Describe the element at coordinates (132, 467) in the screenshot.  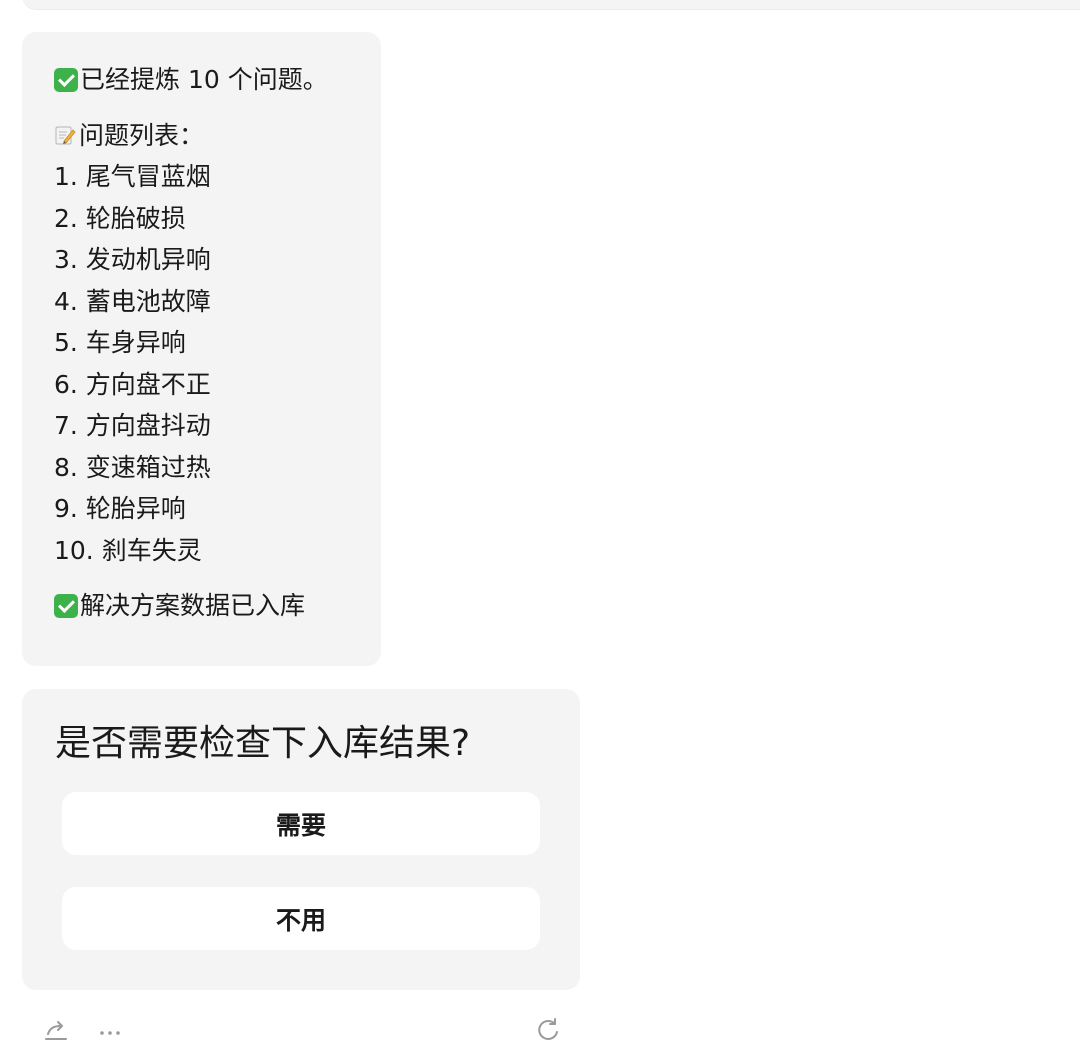
I see `list-item: 8. 变速箱过热` at that location.